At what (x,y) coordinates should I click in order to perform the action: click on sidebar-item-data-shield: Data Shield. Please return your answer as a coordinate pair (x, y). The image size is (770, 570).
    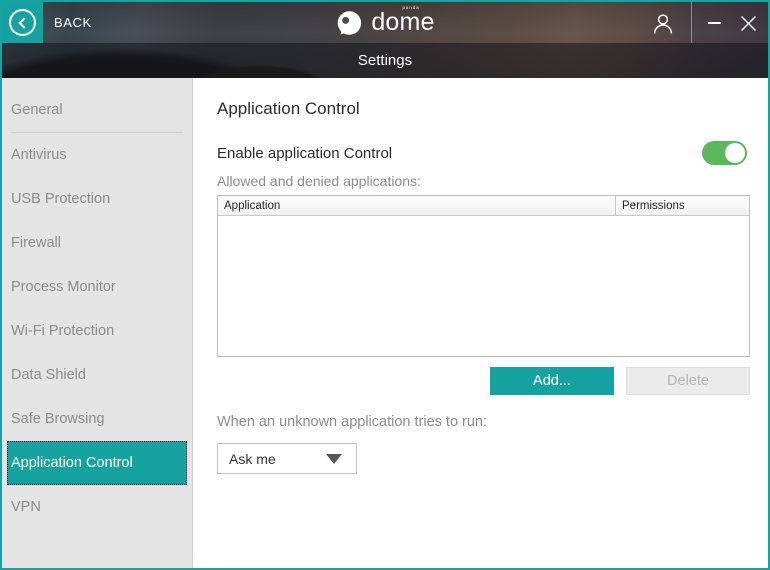
    Looking at the image, I should click on (97, 375).